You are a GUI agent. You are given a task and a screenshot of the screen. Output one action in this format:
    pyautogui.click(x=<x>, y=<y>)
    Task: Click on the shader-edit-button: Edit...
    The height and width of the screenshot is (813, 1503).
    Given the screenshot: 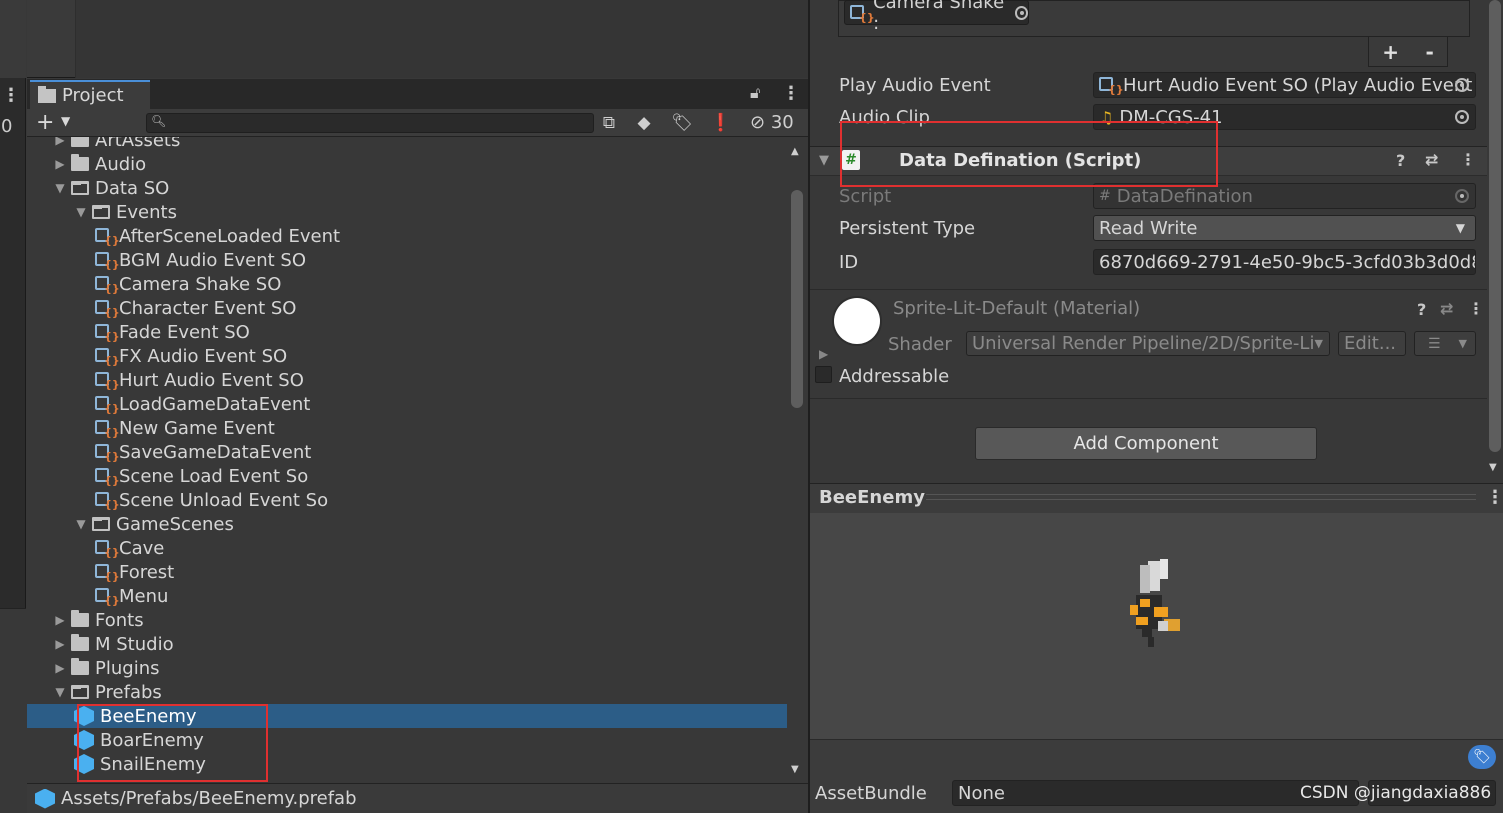 What is the action you would take?
    pyautogui.click(x=1372, y=343)
    